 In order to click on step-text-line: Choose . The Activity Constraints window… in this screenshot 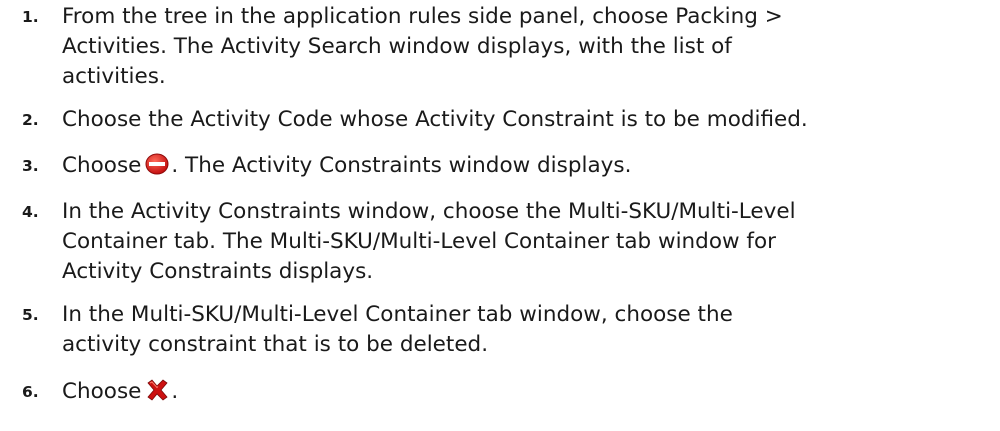, I will do `click(524, 166)`.